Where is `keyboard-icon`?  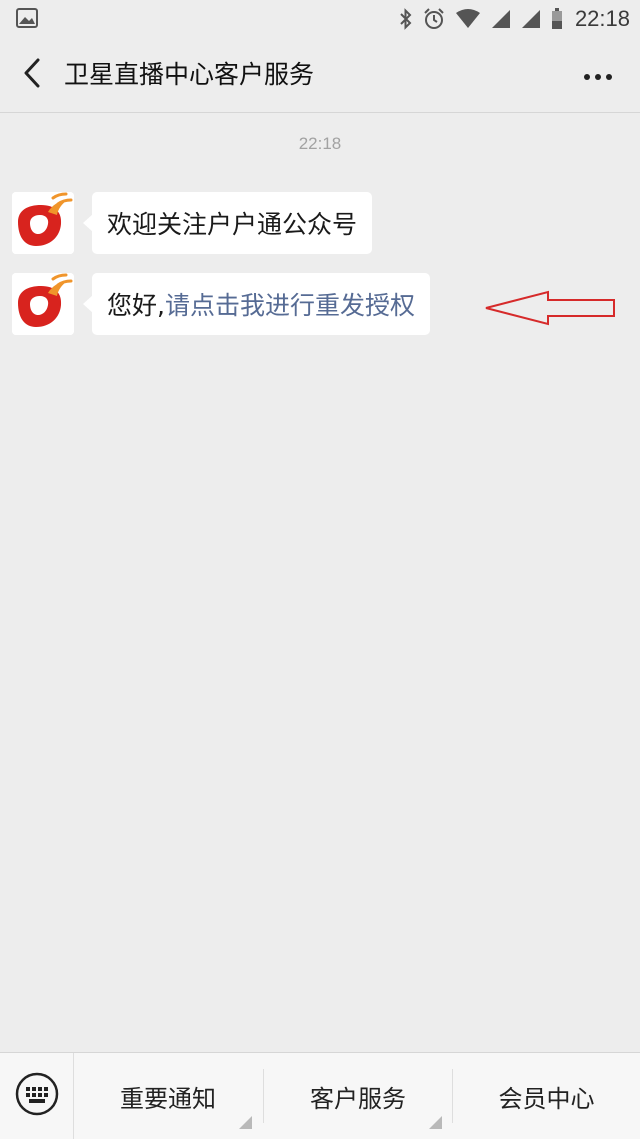 keyboard-icon is located at coordinates (37, 1096).